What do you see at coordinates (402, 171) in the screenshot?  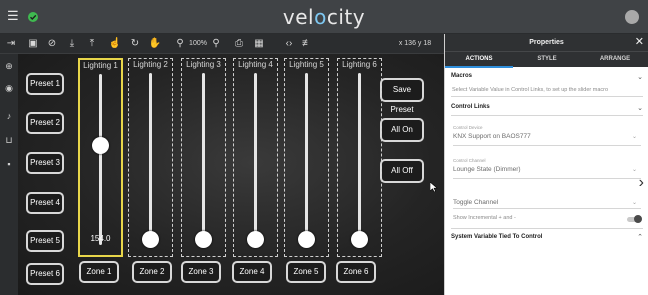 I see `action-button: All Off` at bounding box center [402, 171].